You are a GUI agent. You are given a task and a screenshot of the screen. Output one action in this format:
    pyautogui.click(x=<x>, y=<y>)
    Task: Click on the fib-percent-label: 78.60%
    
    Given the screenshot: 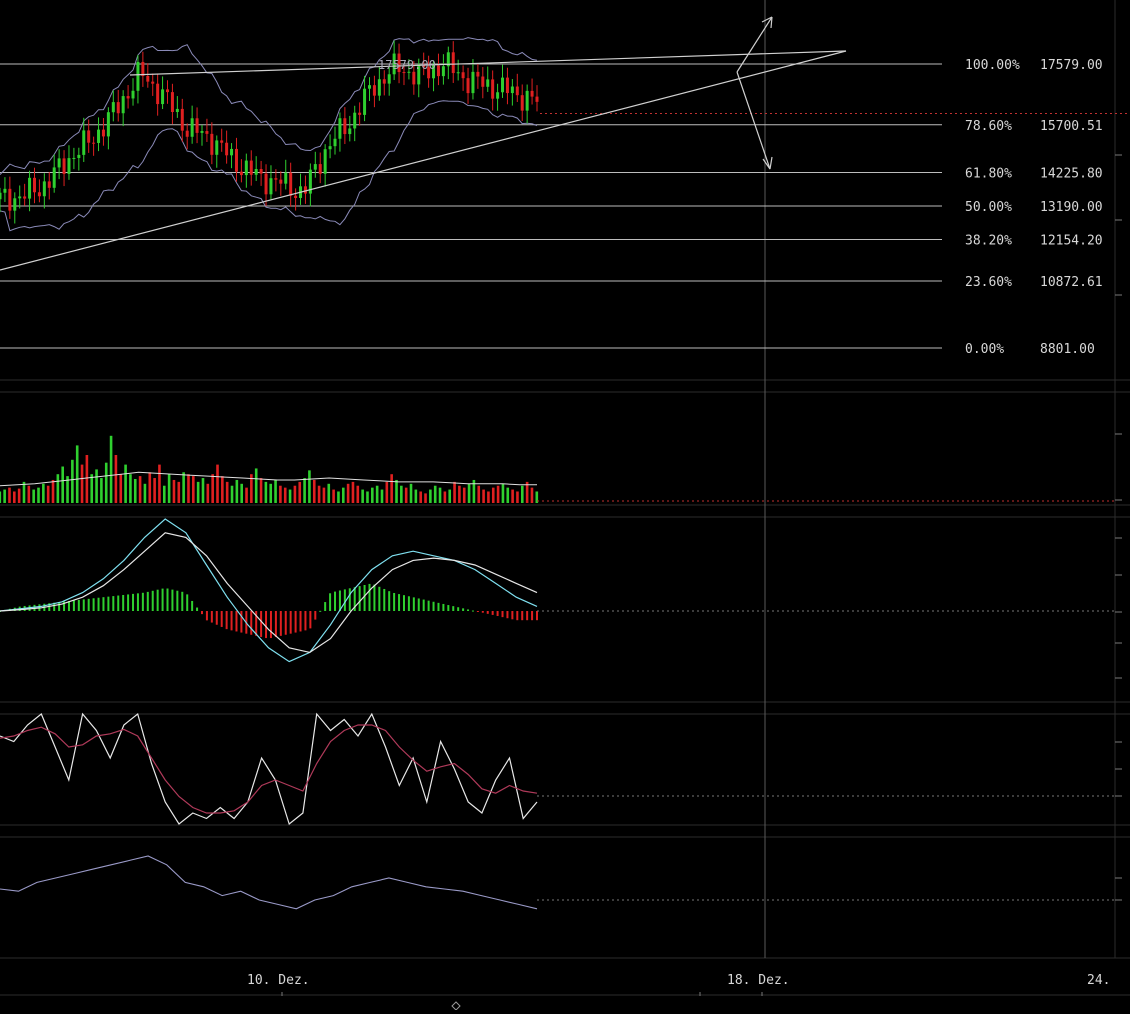 What is the action you would take?
    pyautogui.click(x=988, y=126)
    